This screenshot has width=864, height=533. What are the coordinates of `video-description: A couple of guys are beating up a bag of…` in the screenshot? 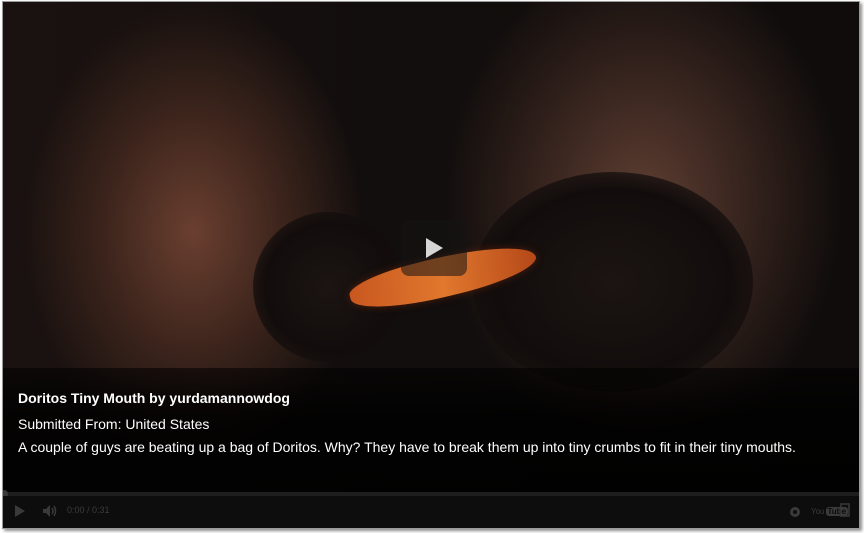 It's located at (407, 447).